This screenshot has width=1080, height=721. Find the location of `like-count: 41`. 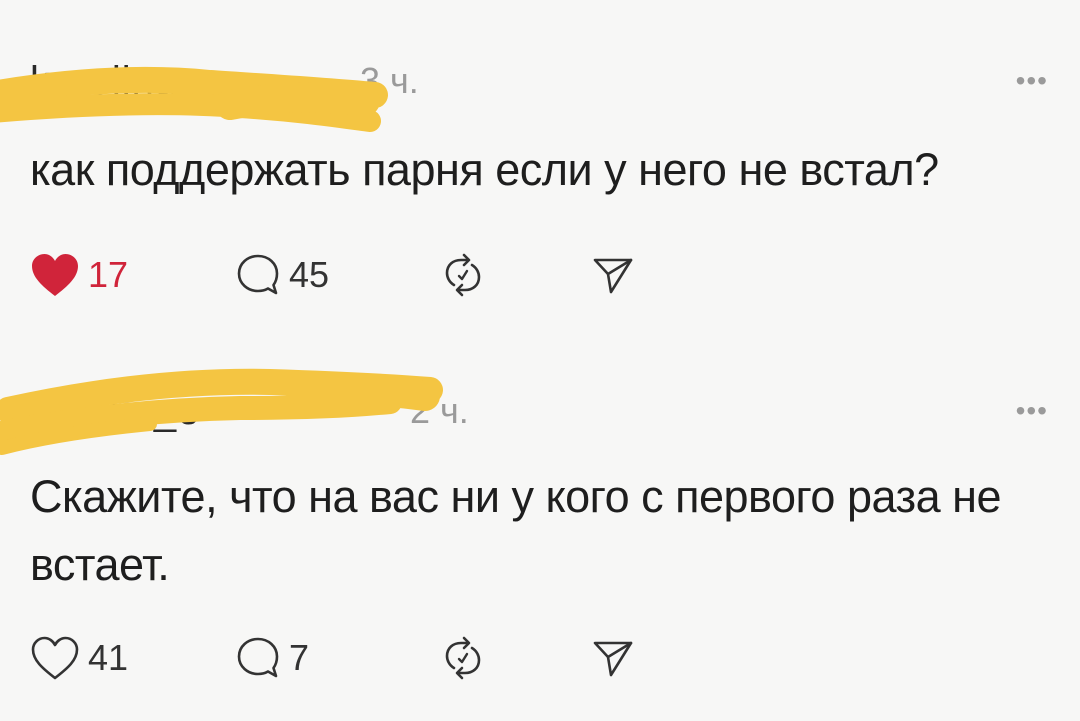

like-count: 41 is located at coordinates (108, 657).